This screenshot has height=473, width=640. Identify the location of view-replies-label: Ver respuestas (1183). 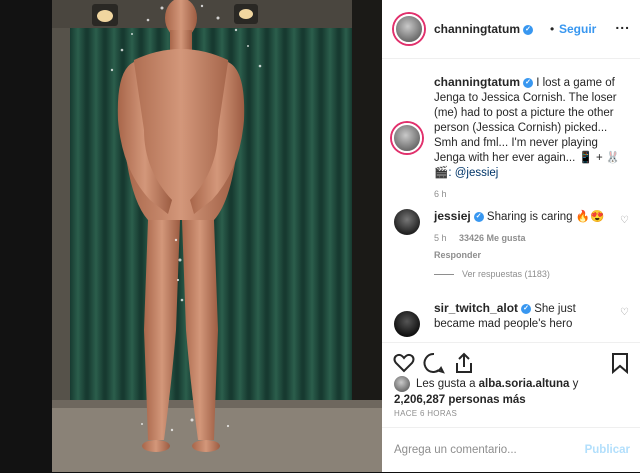
(506, 274).